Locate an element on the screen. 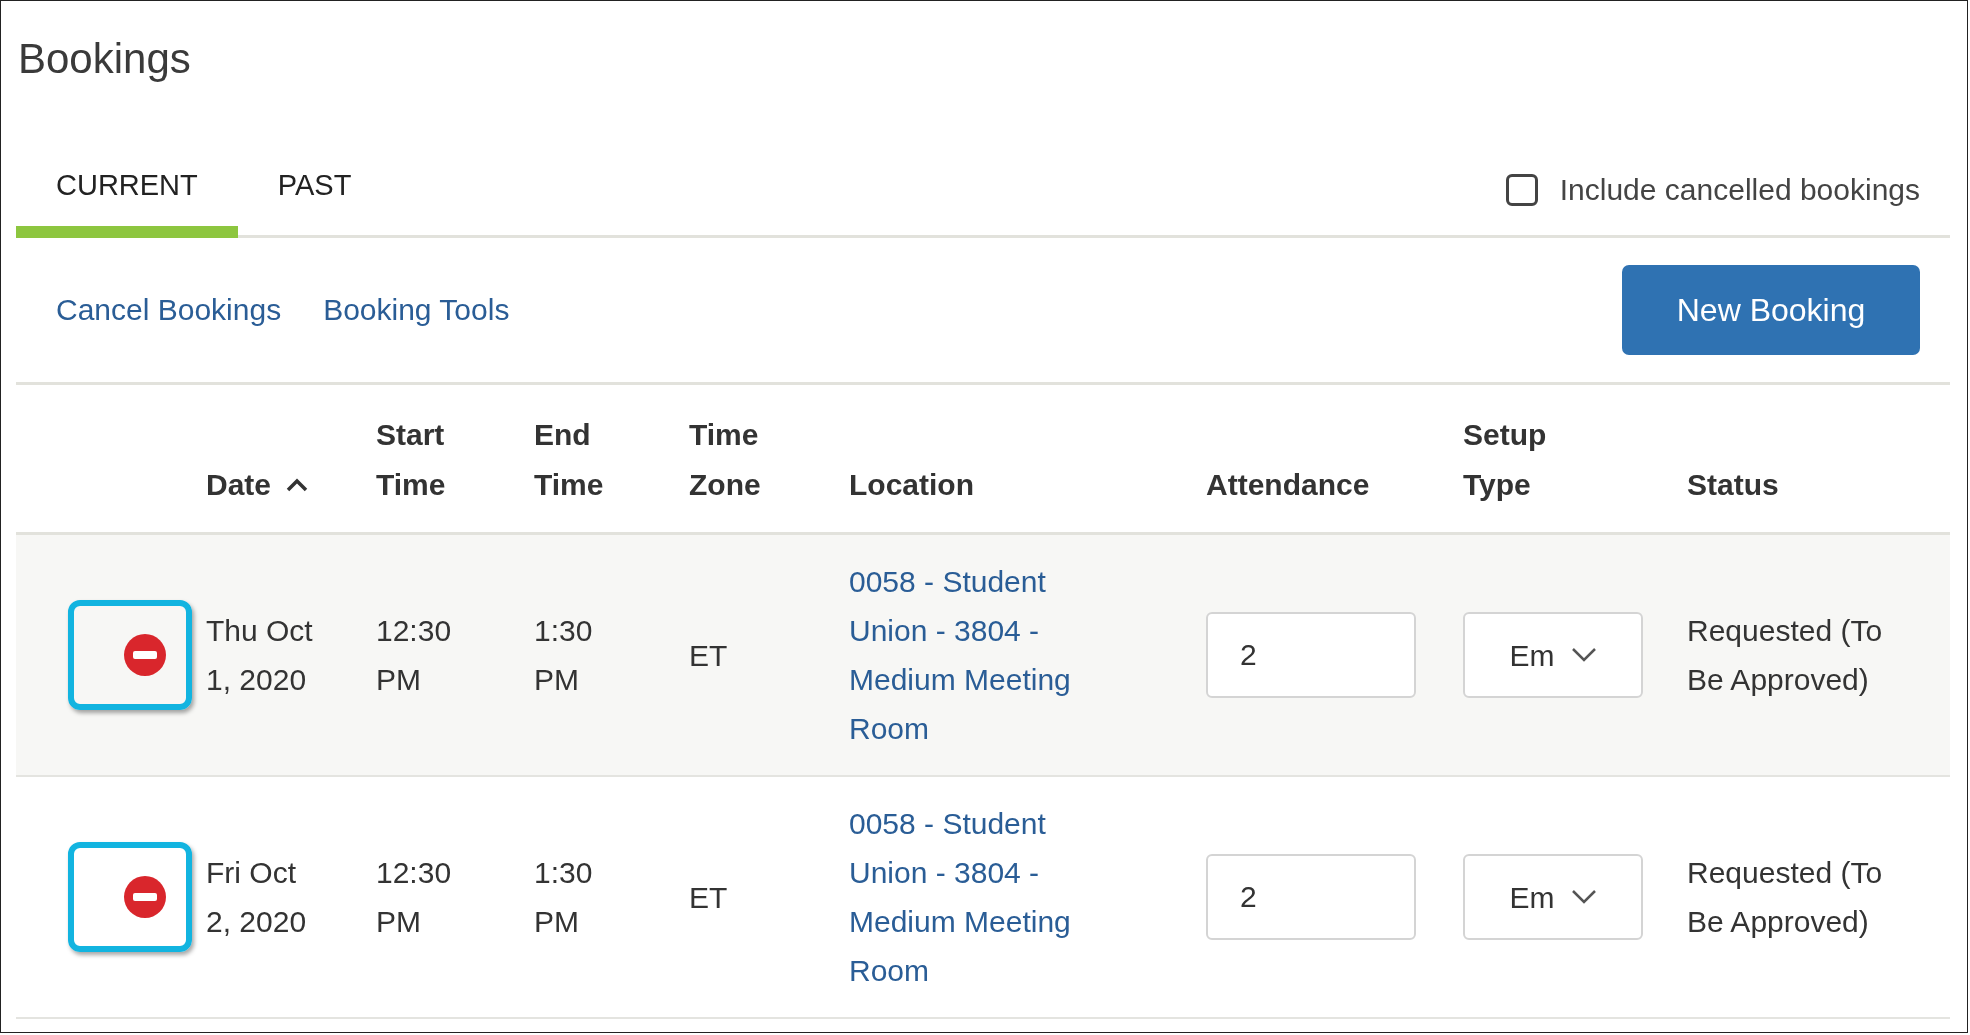 This screenshot has width=1970, height=1035. checkbox-label: Include cancelled bookings is located at coordinates (1739, 190).